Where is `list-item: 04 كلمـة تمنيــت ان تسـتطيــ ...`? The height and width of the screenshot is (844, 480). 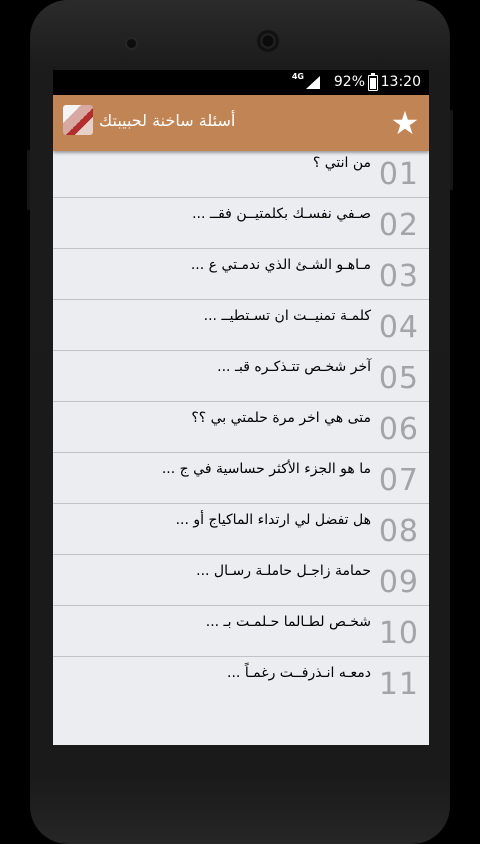
list-item: 04 كلمـة تمنيــت ان تسـتطيــ ... is located at coordinates (241, 325).